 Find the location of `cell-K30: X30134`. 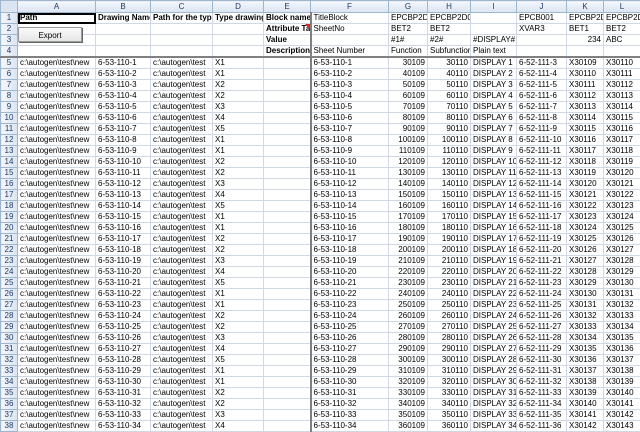

cell-K30: X30134 is located at coordinates (585, 338).